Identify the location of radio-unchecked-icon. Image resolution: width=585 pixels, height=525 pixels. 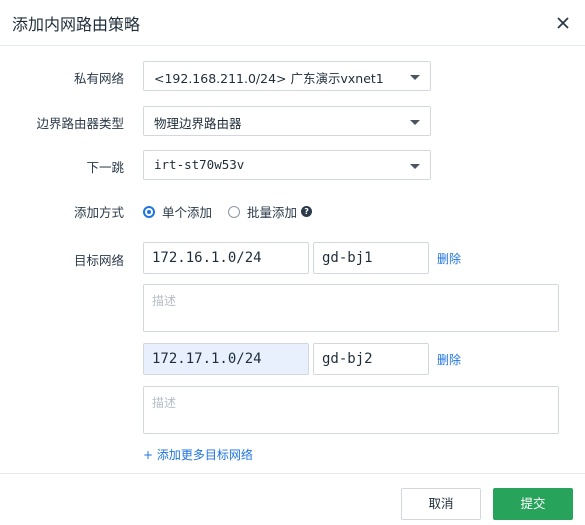
(234, 211).